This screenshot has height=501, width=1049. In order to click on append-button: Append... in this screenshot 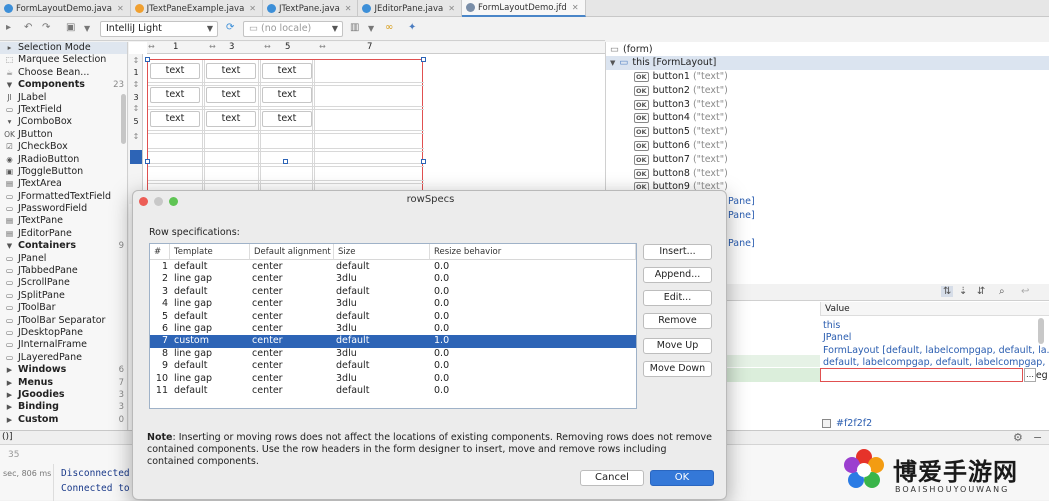, I will do `click(677, 275)`.